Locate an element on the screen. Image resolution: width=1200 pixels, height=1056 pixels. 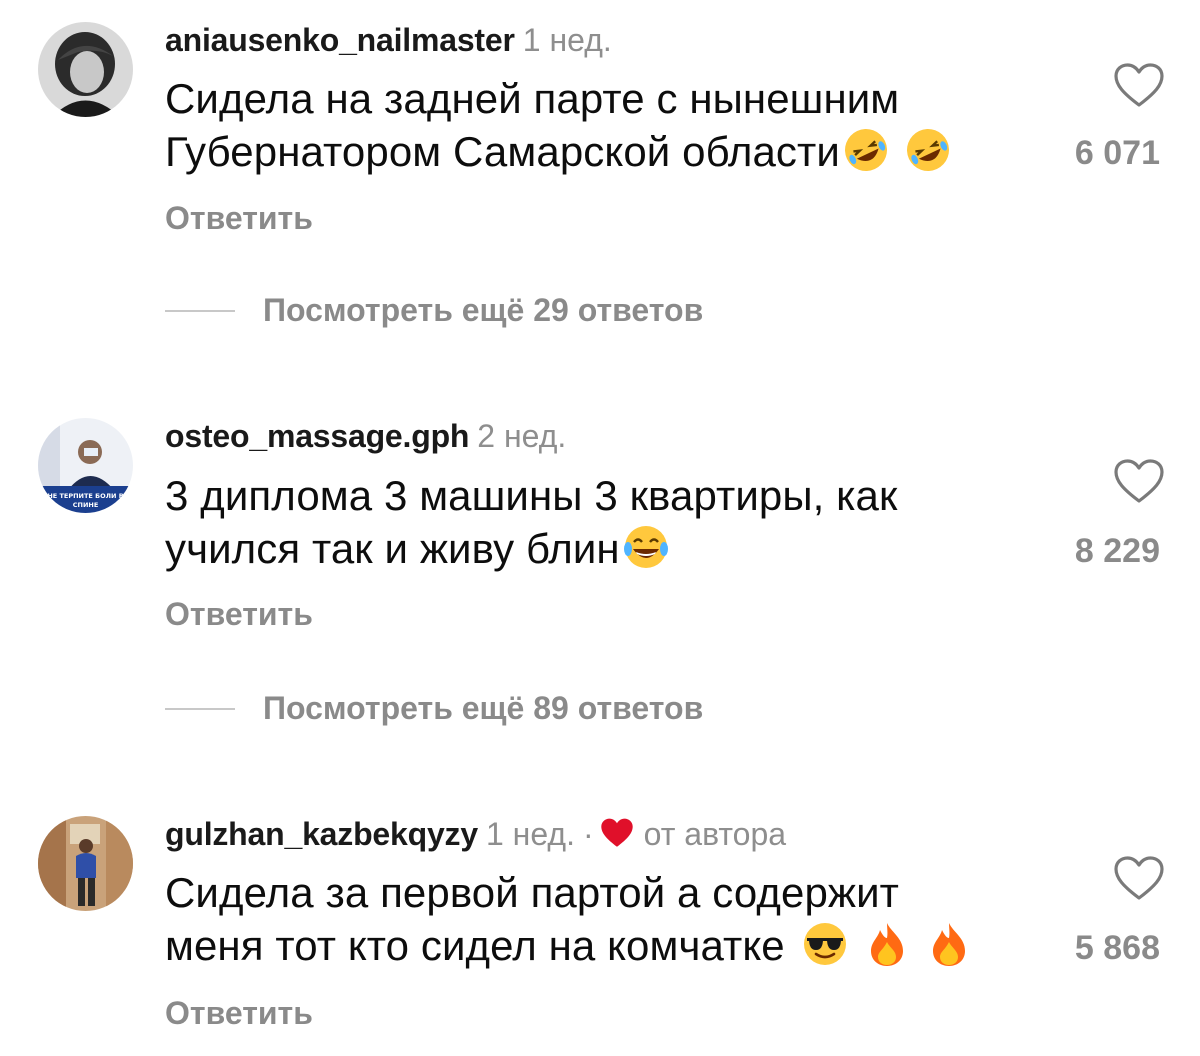
svg-text: НЕ ТЕРПИТЕ БОЛИ В is located at coordinates (85, 496).